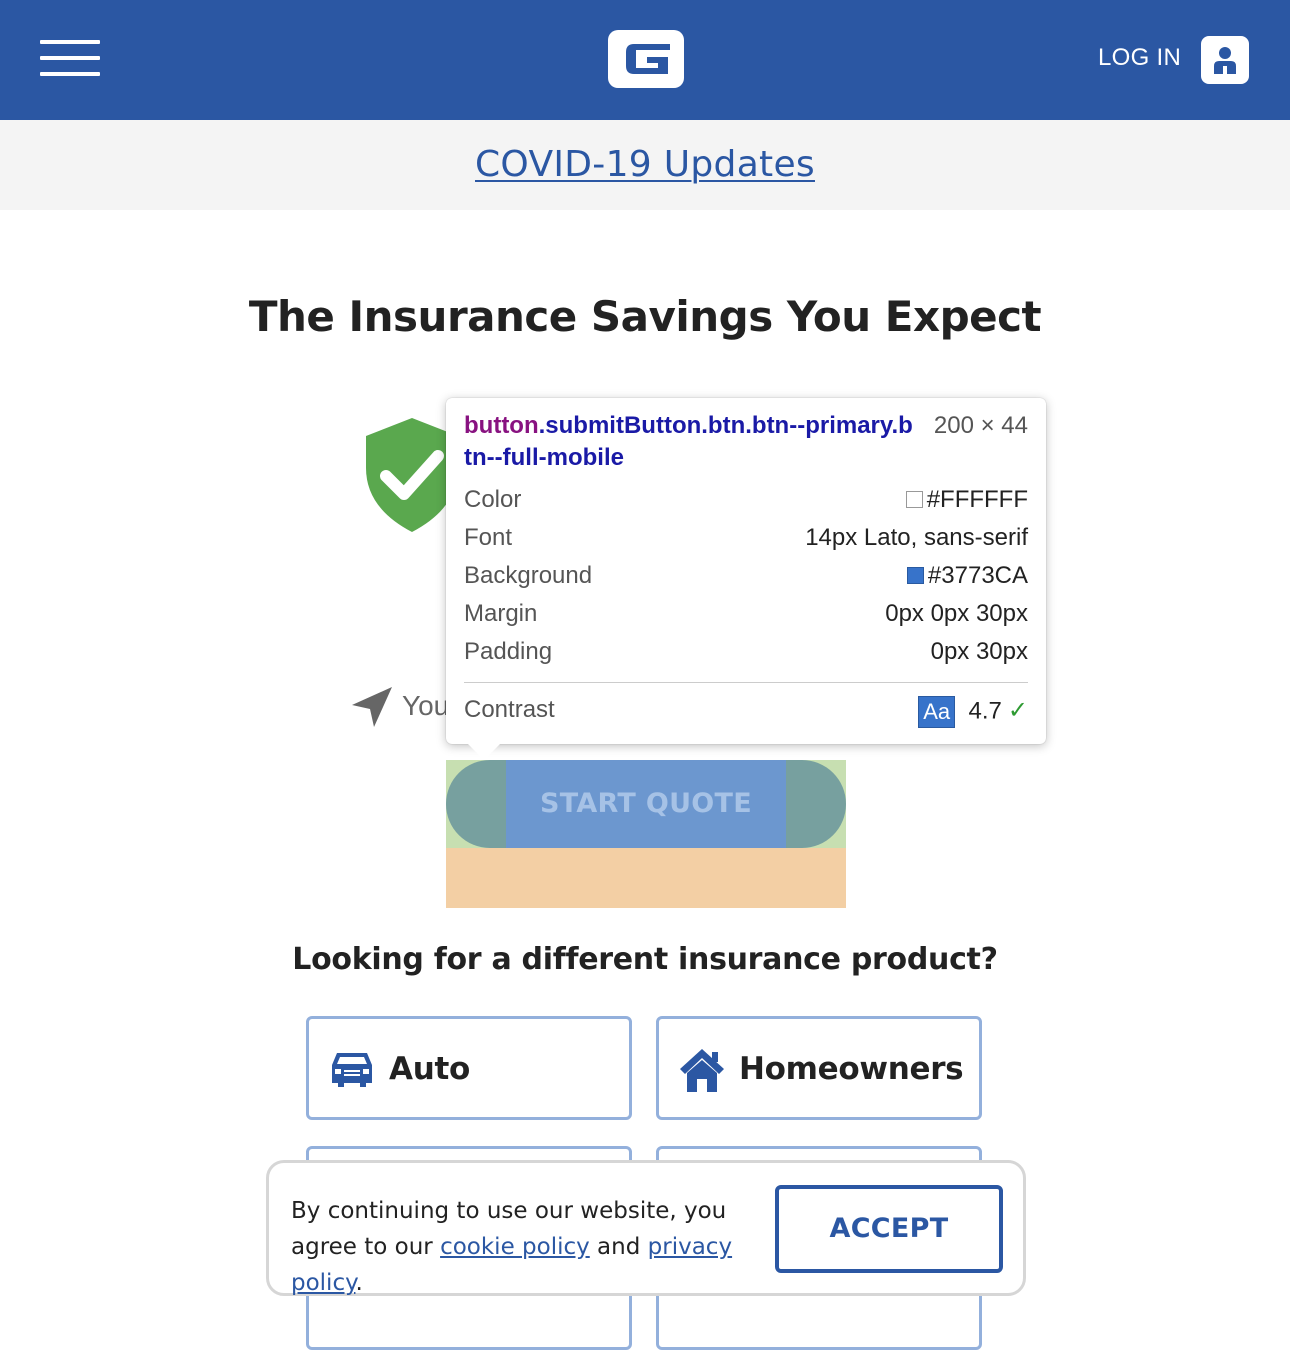 Image resolution: width=1290 pixels, height=1350 pixels. I want to click on house-icon, so click(702, 1070).